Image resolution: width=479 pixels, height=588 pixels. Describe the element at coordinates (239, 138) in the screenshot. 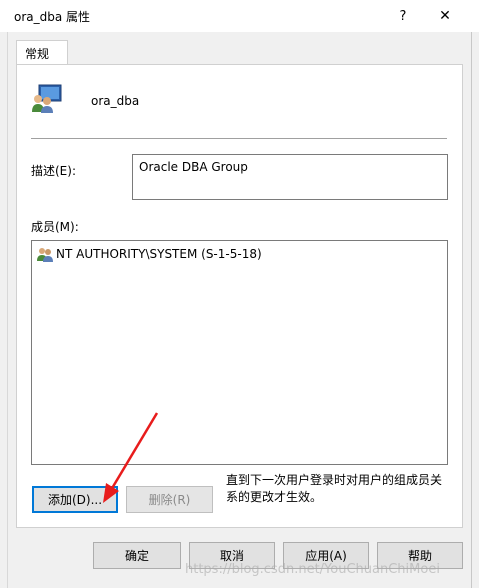

I see `separator` at that location.